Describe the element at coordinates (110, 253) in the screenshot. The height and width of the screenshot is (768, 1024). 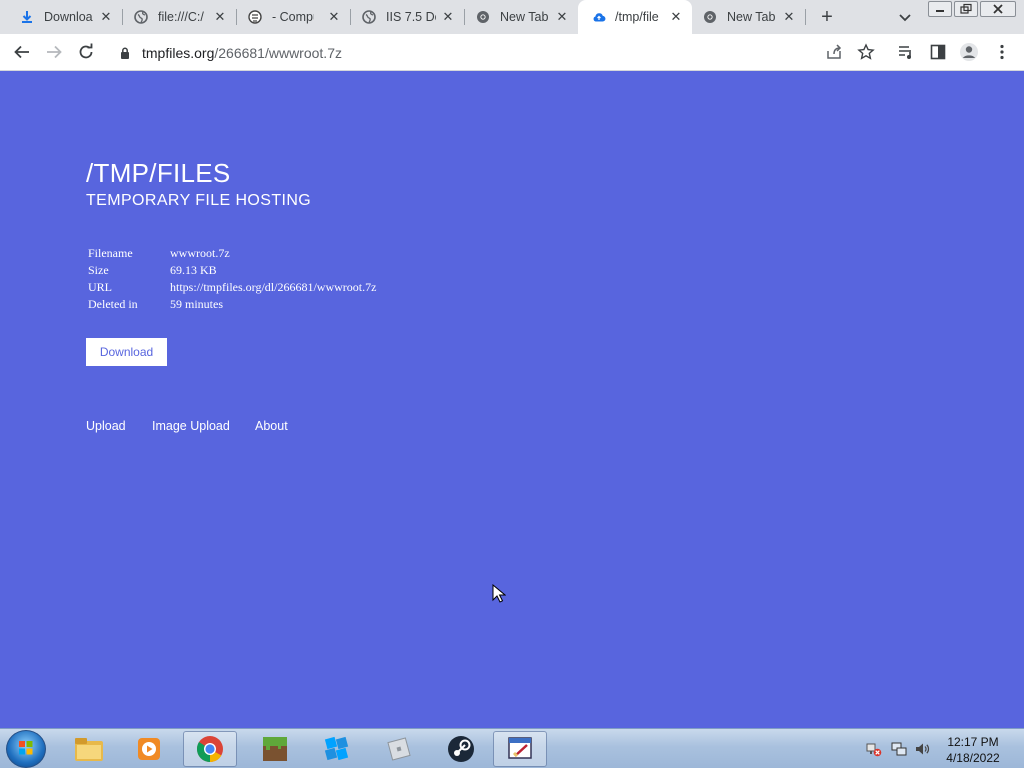
I see `info-label: Filename` at that location.